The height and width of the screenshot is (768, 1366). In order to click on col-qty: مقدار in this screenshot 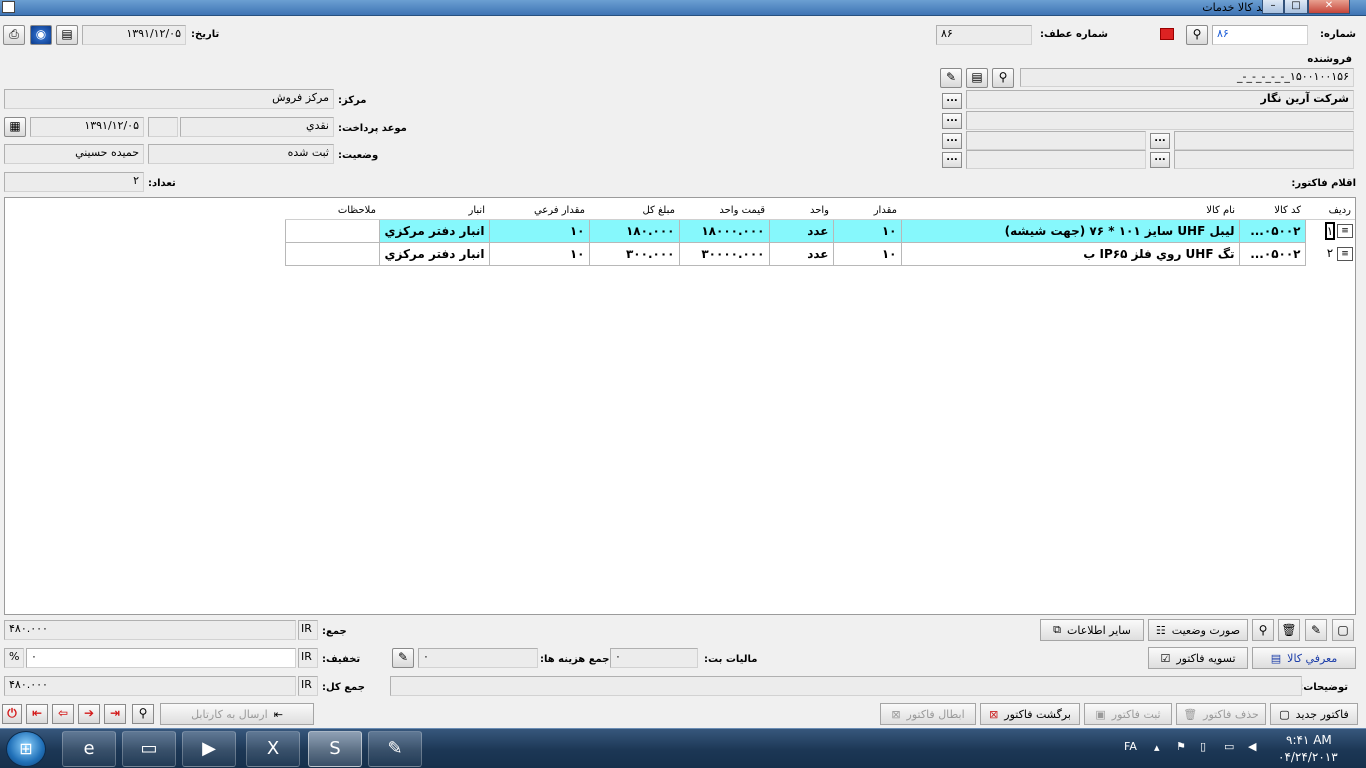, I will do `click(867, 211)`.